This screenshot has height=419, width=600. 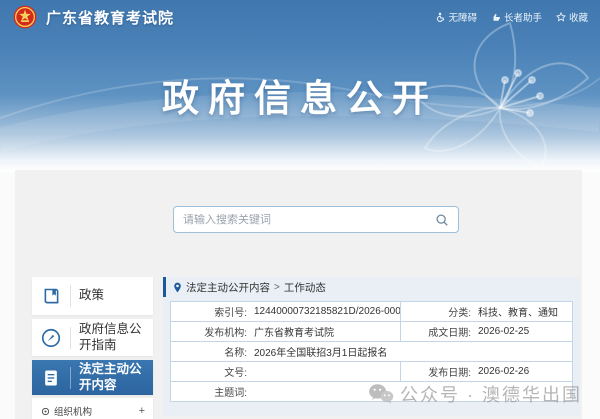 I want to click on star-icon, so click(x=560, y=17).